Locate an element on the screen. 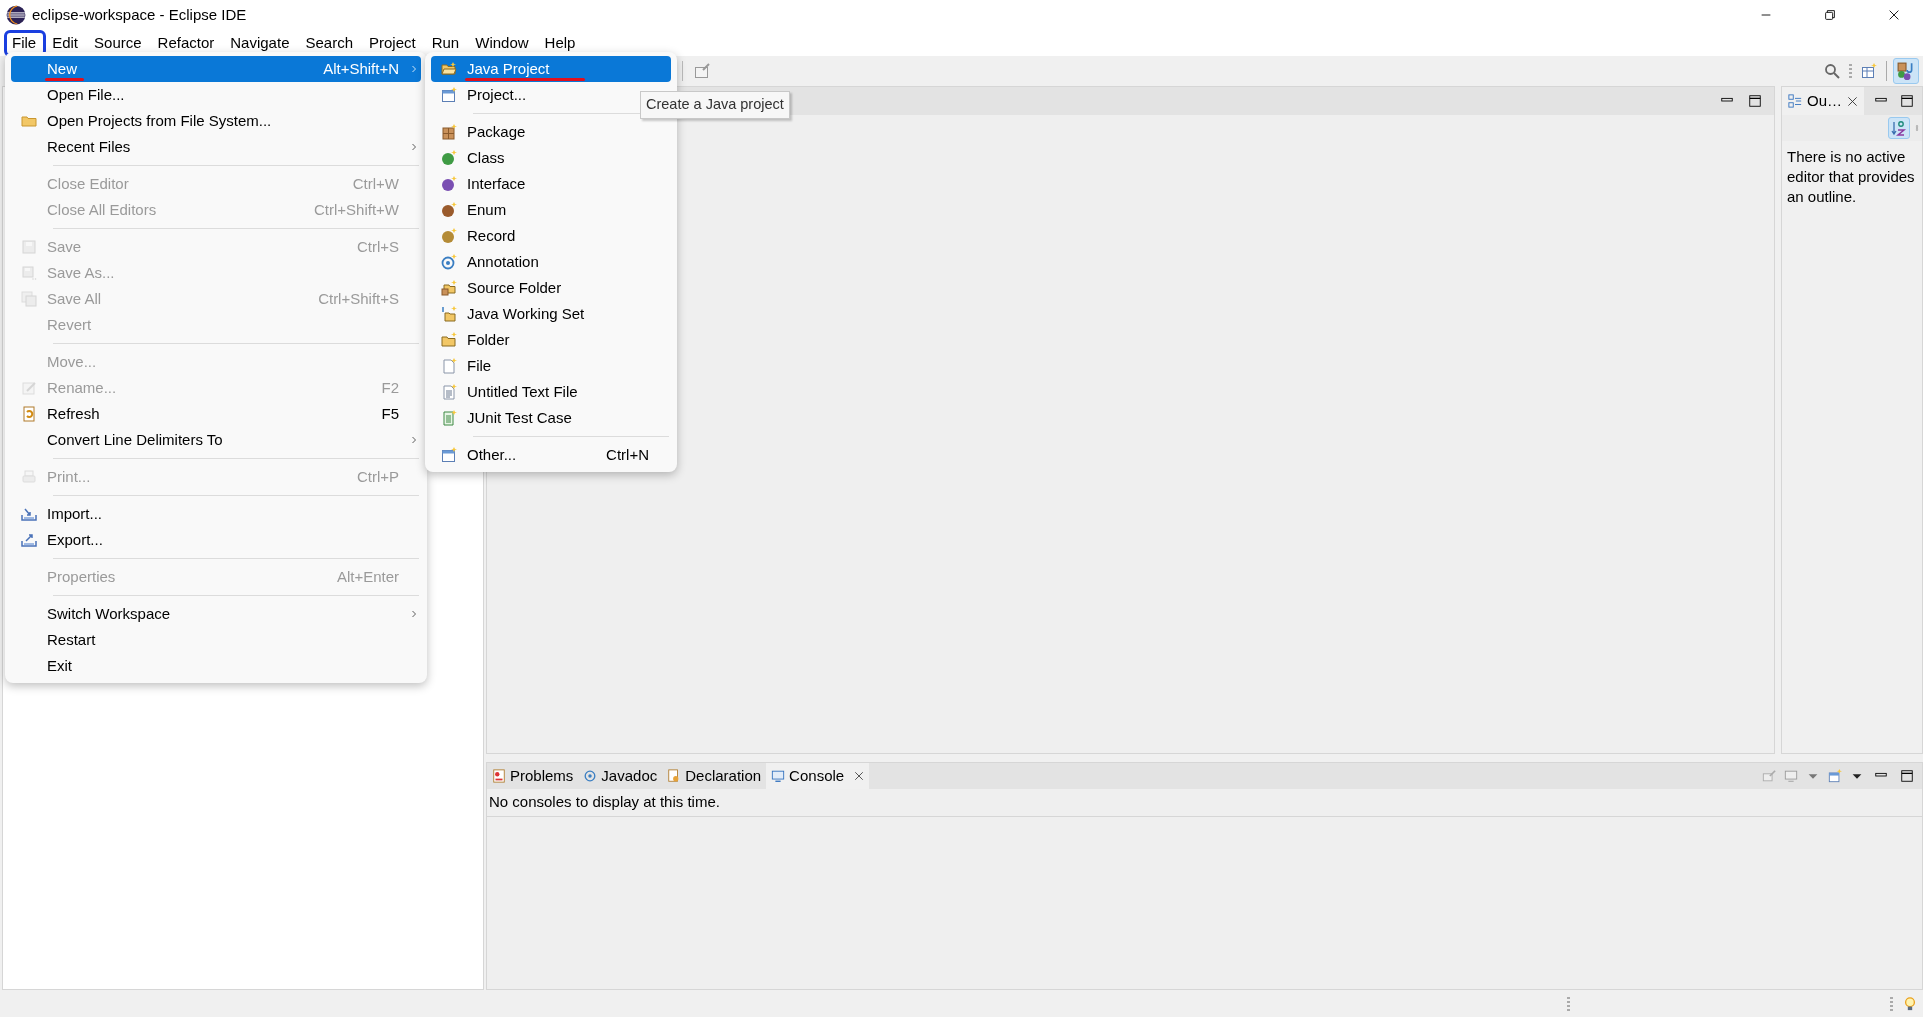  menu-item: Enum is located at coordinates (483, 210).